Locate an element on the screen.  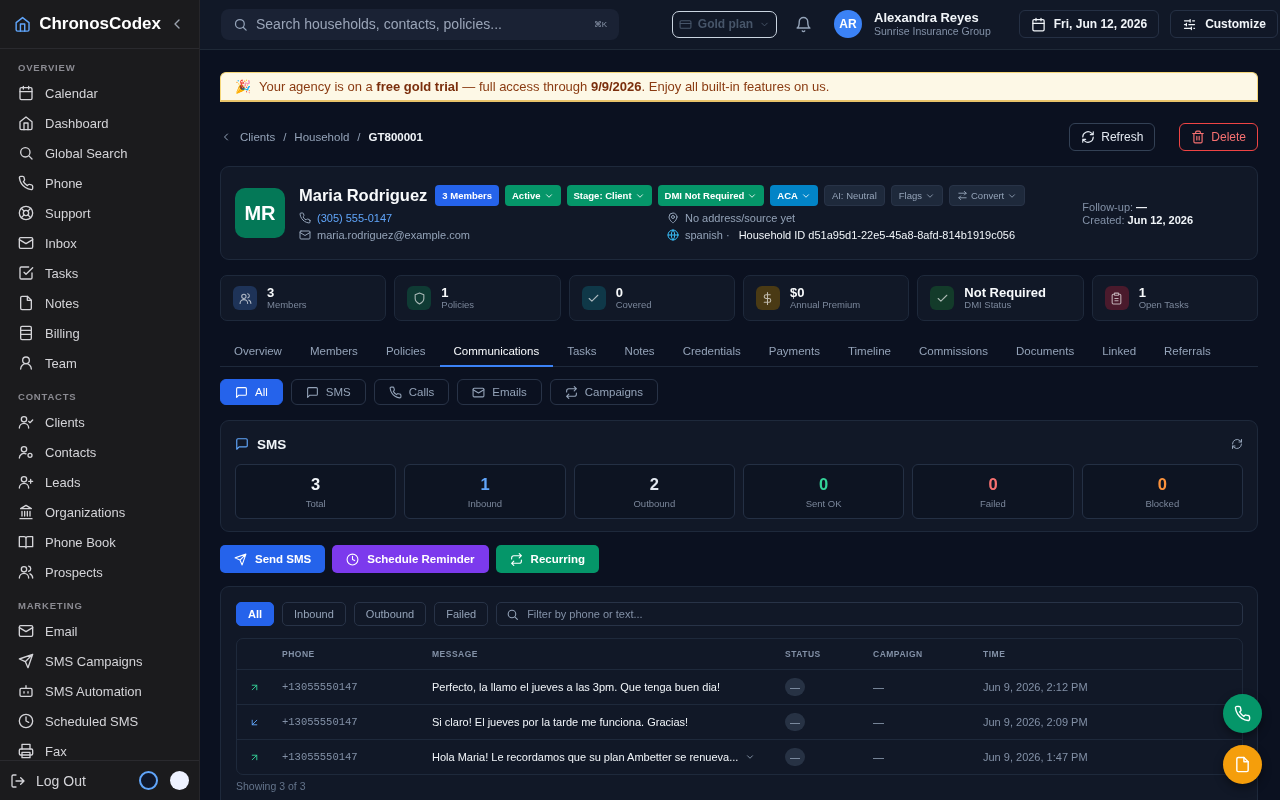
channel-filter: All is located at coordinates (251, 392).